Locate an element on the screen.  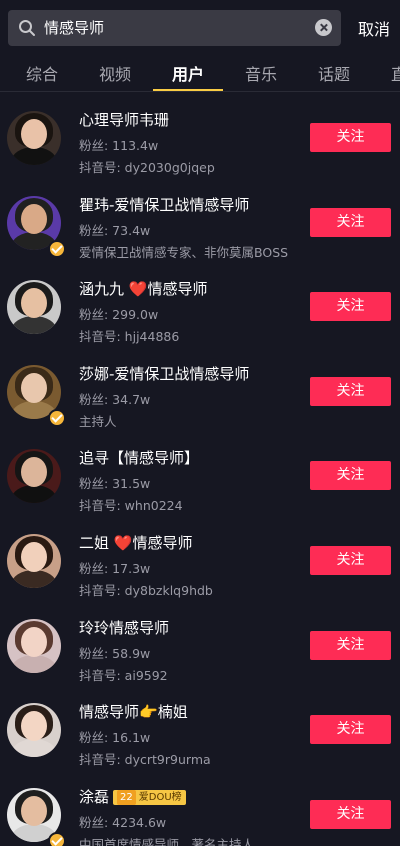
user-name-text: 涵九九 is located at coordinates (102, 289).